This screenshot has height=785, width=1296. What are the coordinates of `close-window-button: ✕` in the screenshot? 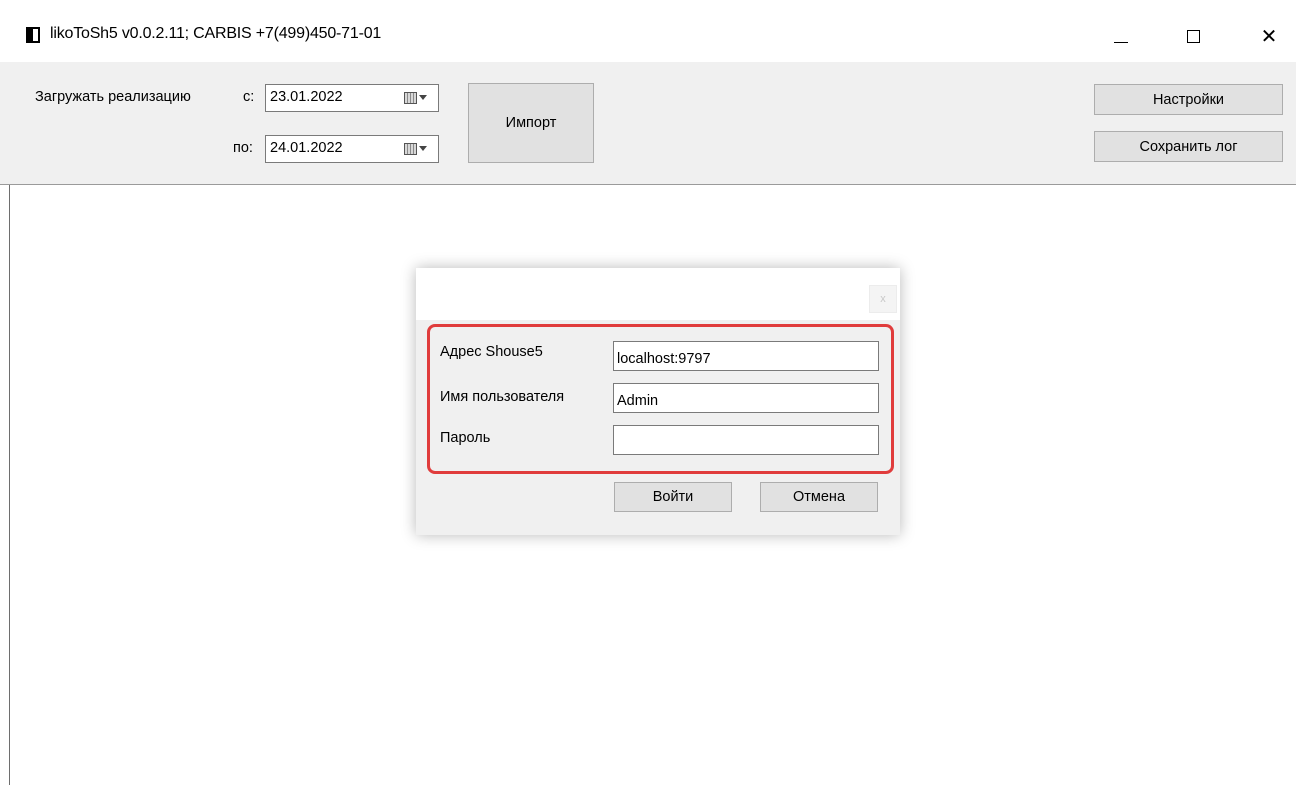 It's located at (1269, 36).